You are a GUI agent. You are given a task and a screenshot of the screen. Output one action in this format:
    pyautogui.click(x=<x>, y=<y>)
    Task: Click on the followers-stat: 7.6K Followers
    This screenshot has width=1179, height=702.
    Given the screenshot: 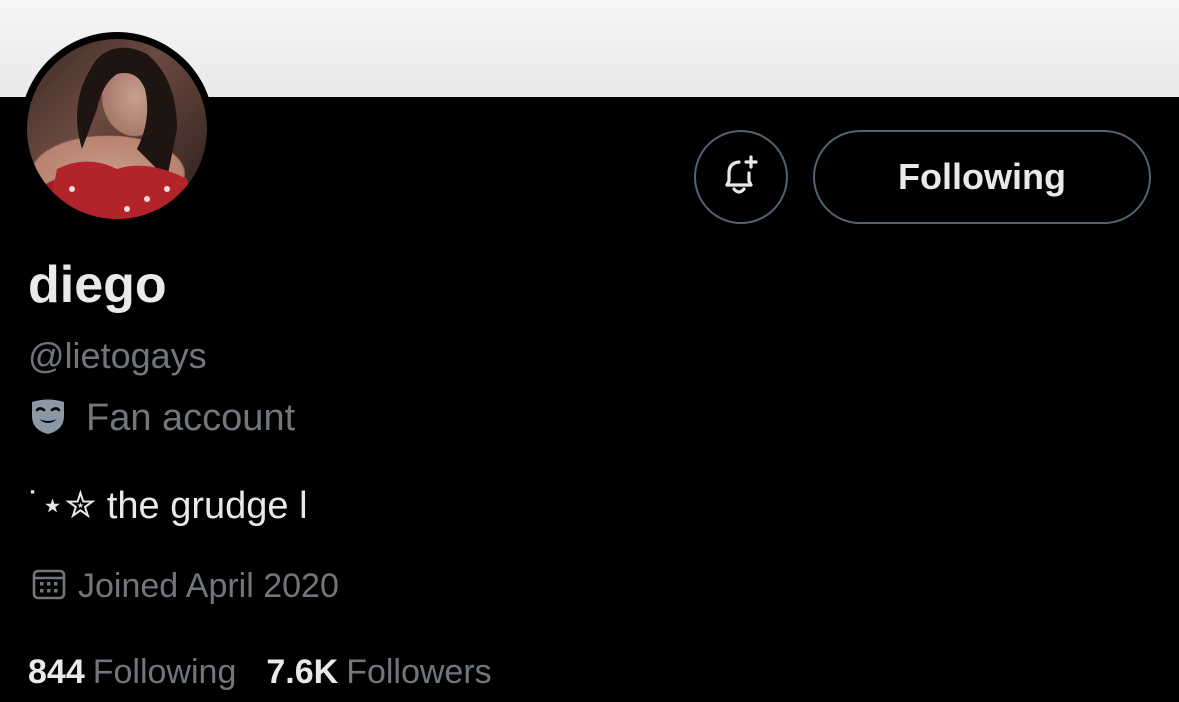 What is the action you would take?
    pyautogui.click(x=378, y=672)
    